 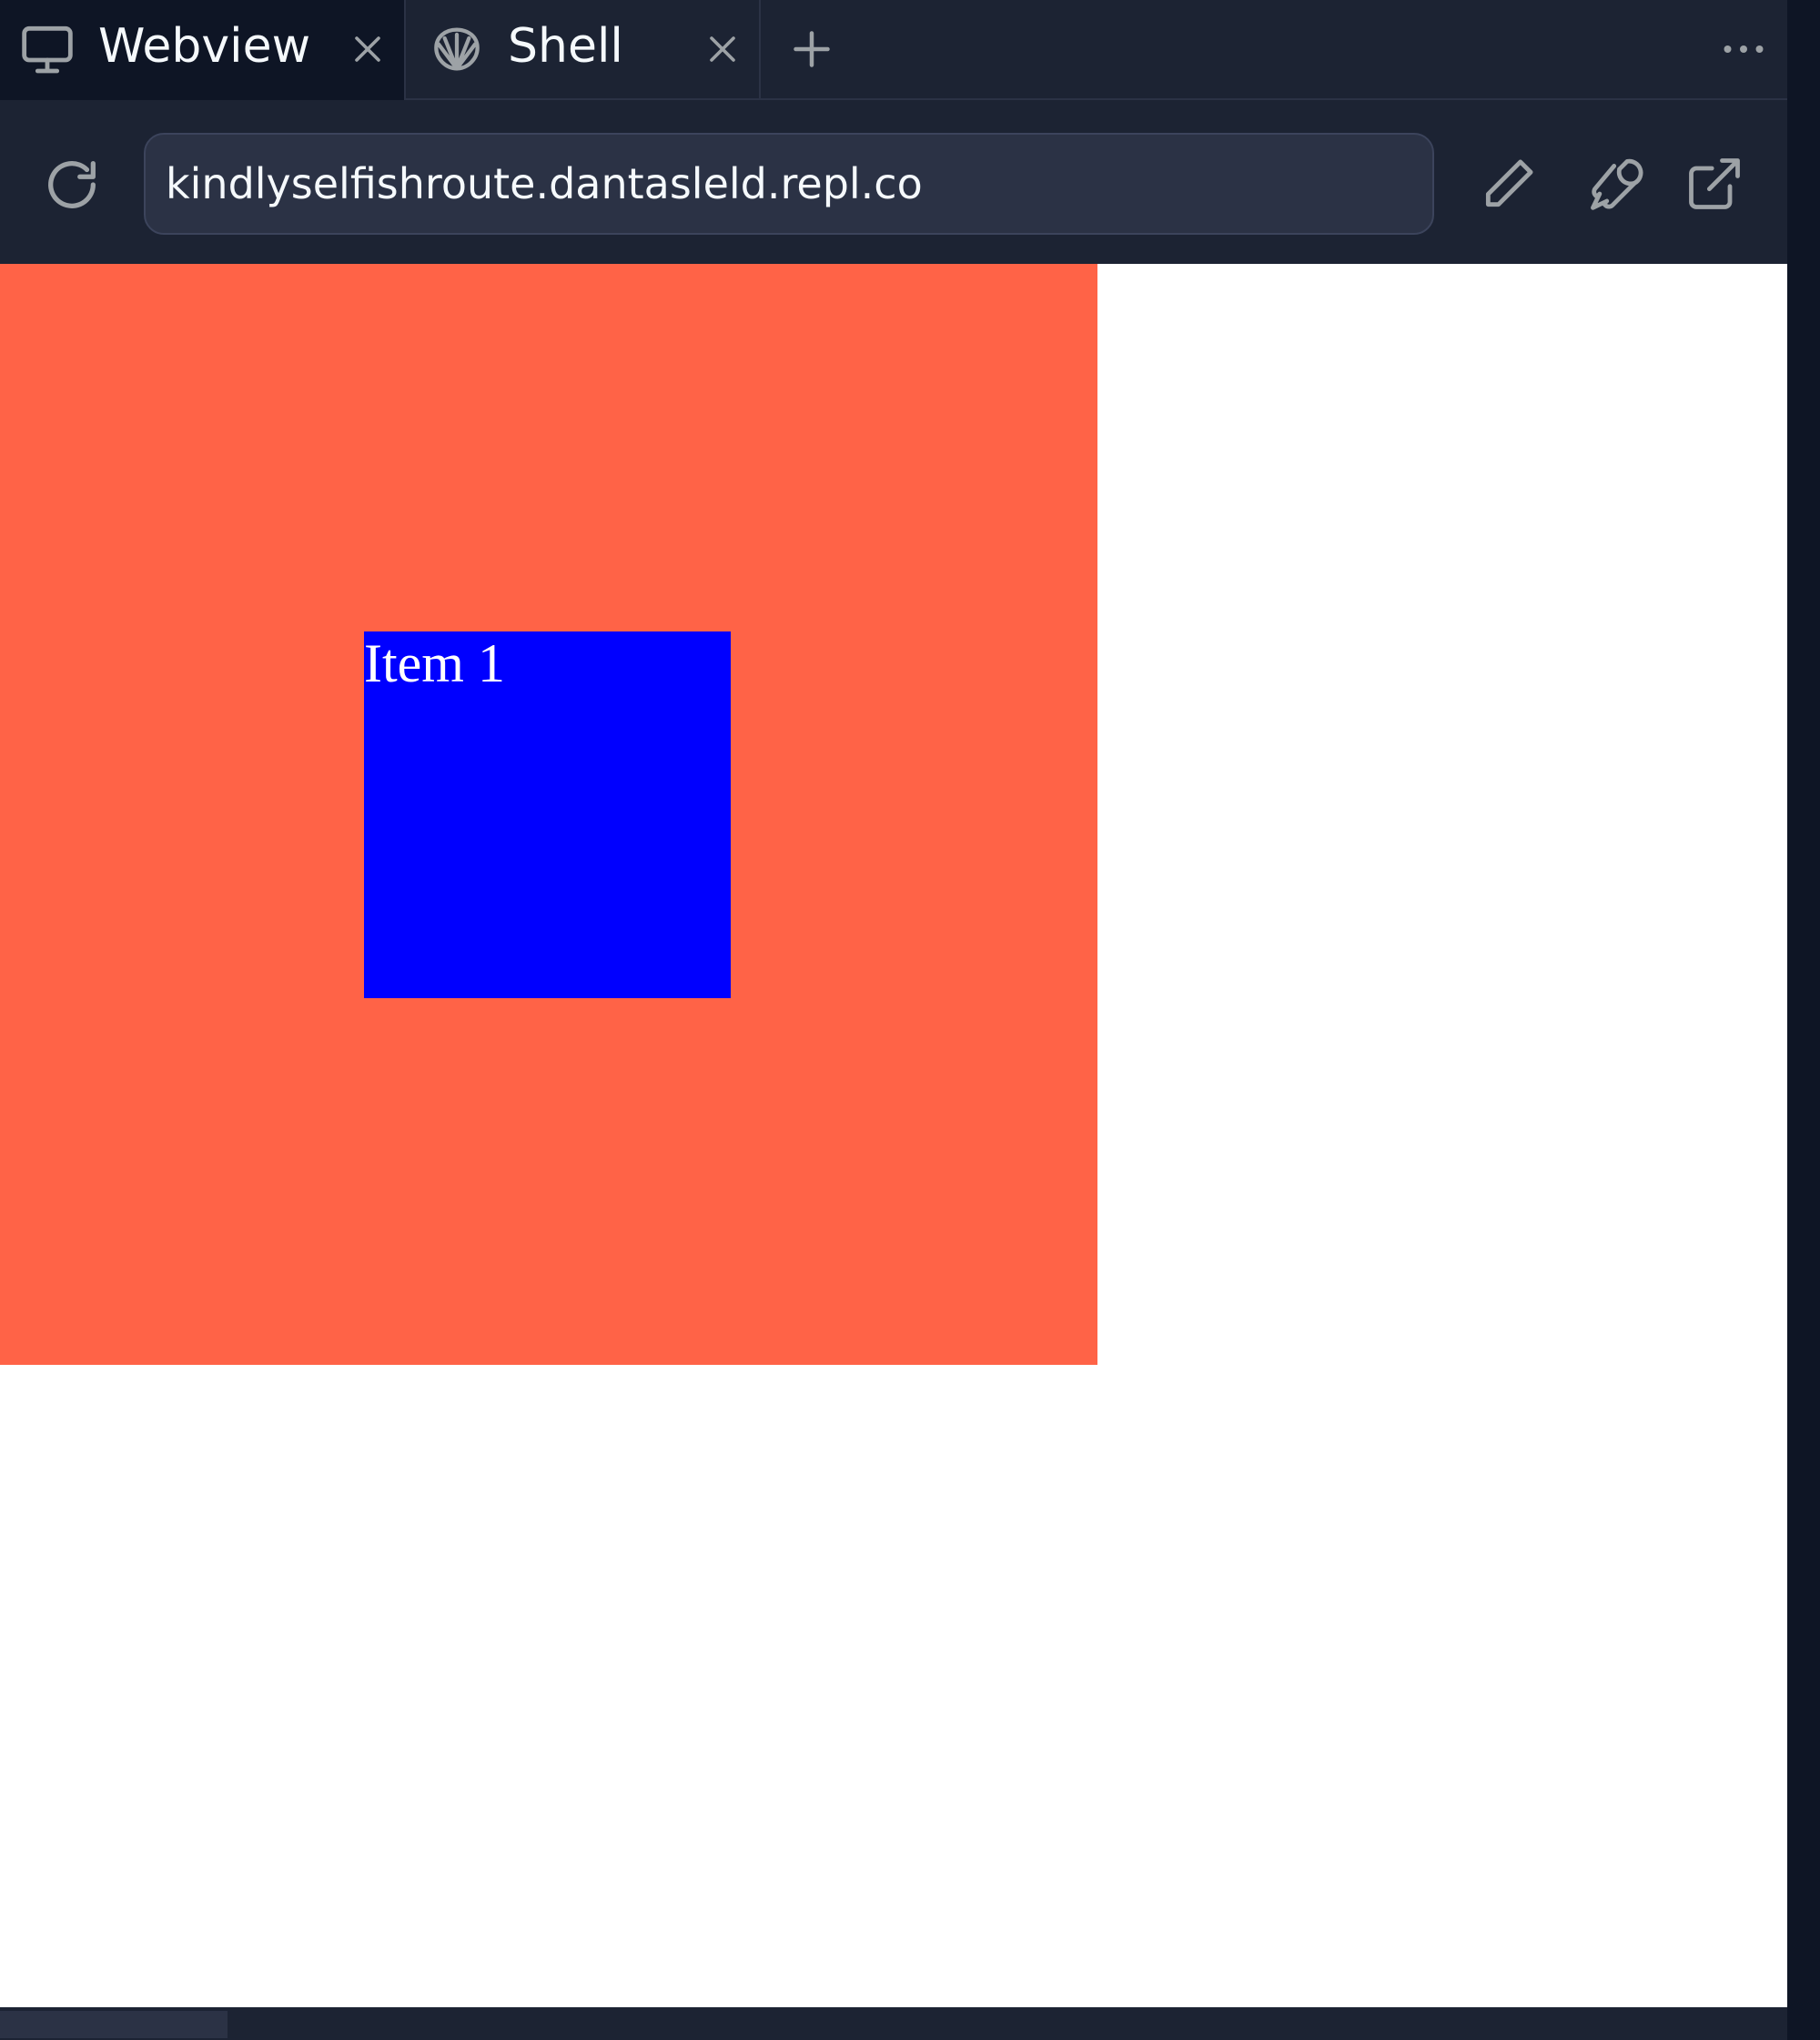 What do you see at coordinates (1715, 184) in the screenshot?
I see `external-link-icon` at bounding box center [1715, 184].